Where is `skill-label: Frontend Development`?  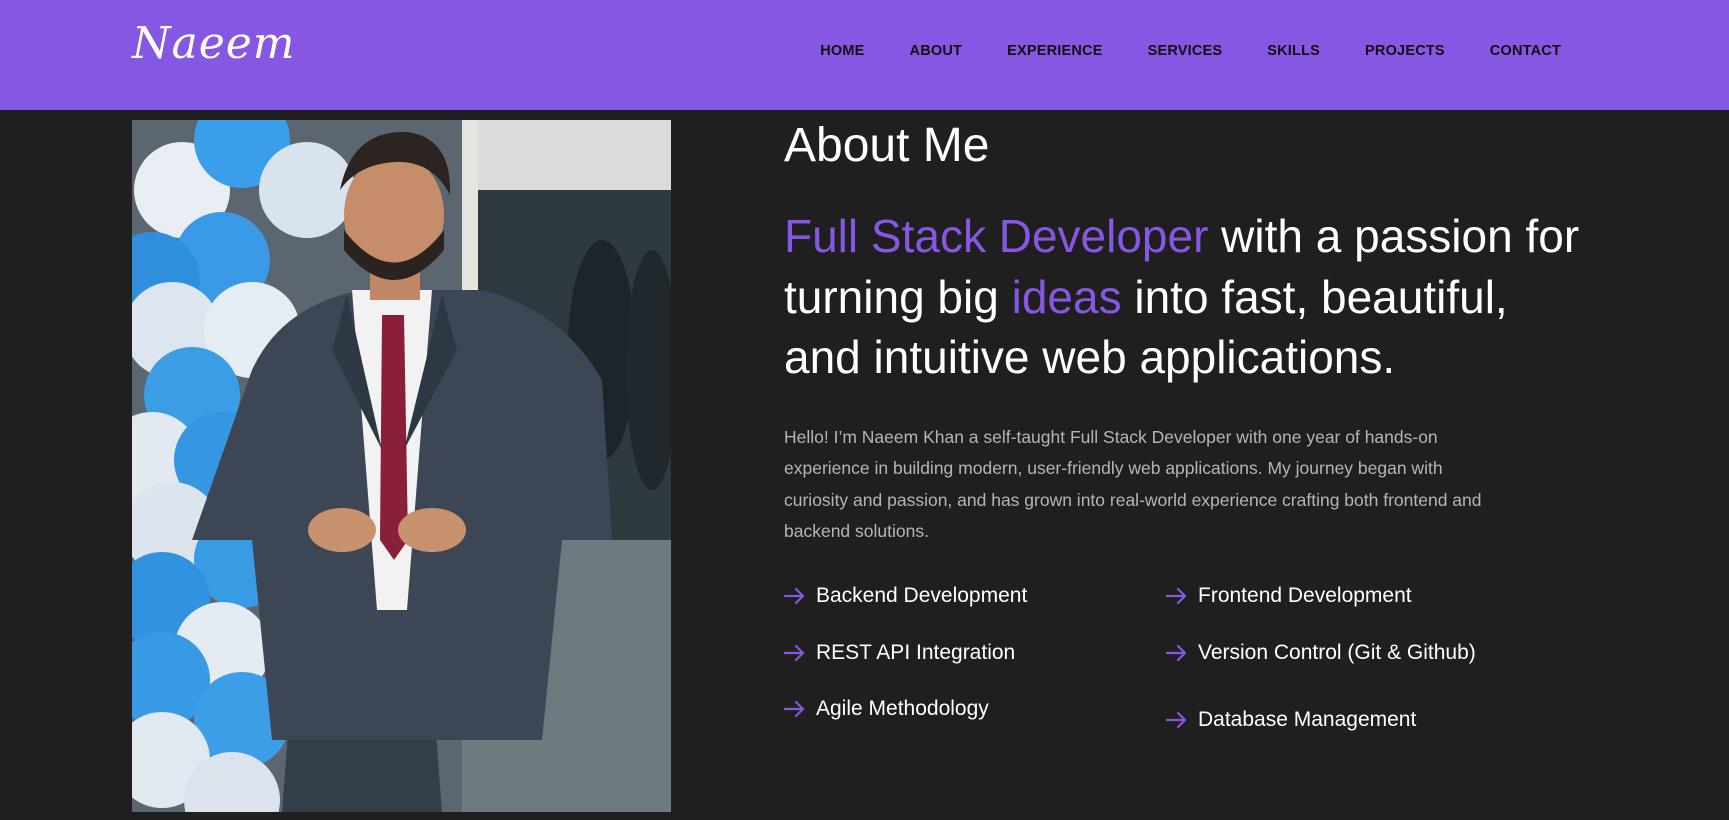 skill-label: Frontend Development is located at coordinates (1305, 595).